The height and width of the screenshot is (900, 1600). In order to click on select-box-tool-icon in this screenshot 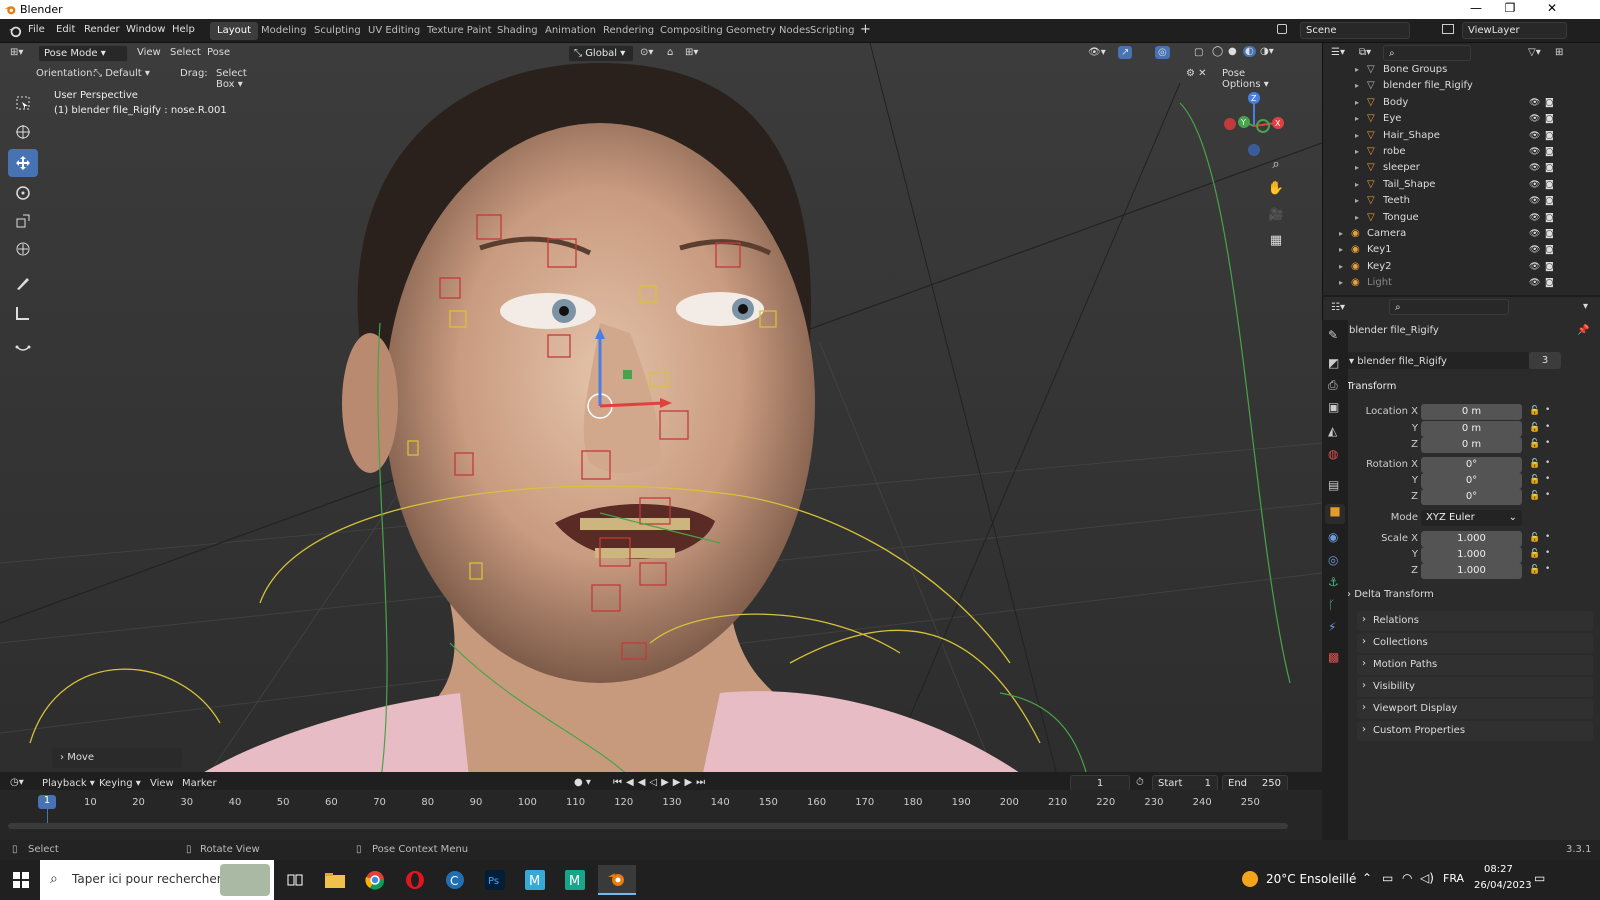, I will do `click(23, 103)`.